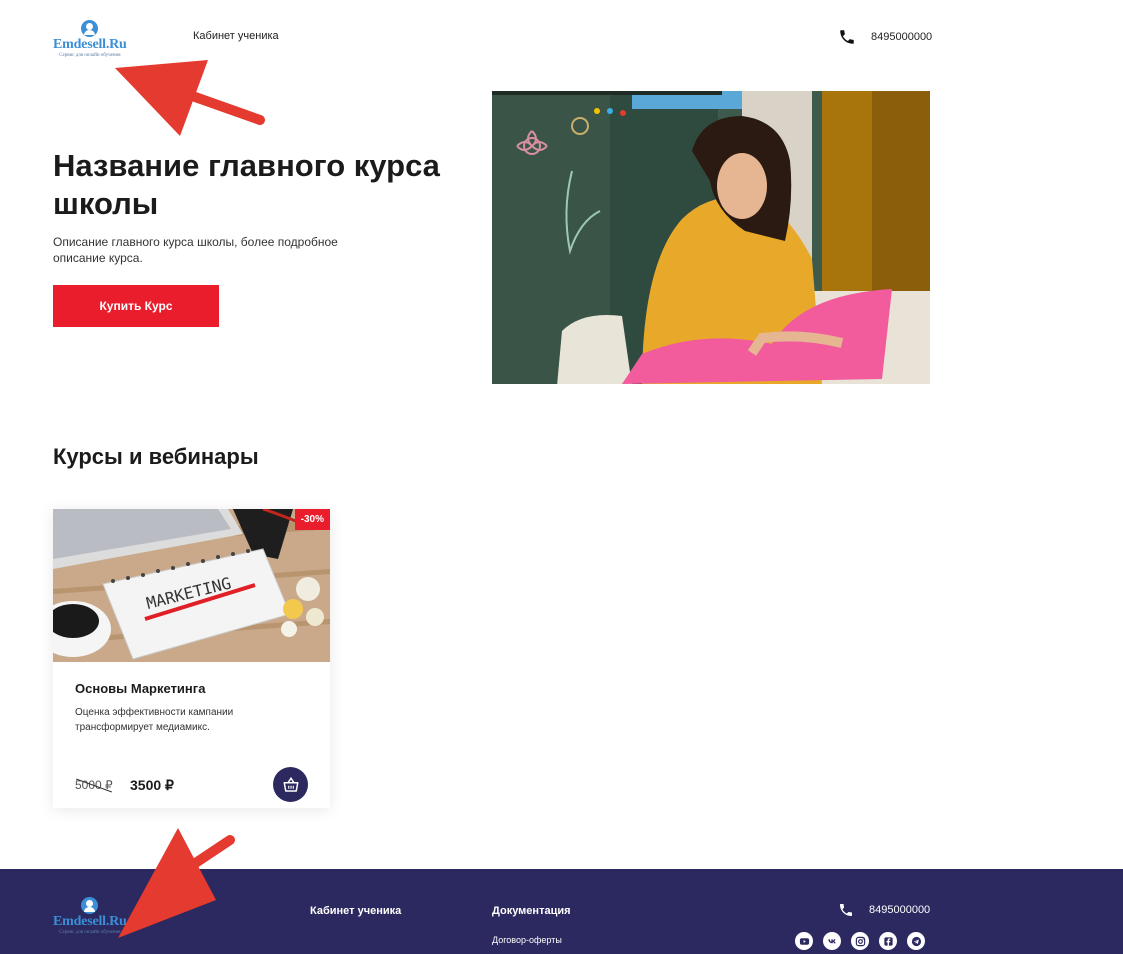 Image resolution: width=1123 pixels, height=954 pixels. What do you see at coordinates (527, 940) in the screenshot?
I see `footer-offer-link: Договор-оферты` at bounding box center [527, 940].